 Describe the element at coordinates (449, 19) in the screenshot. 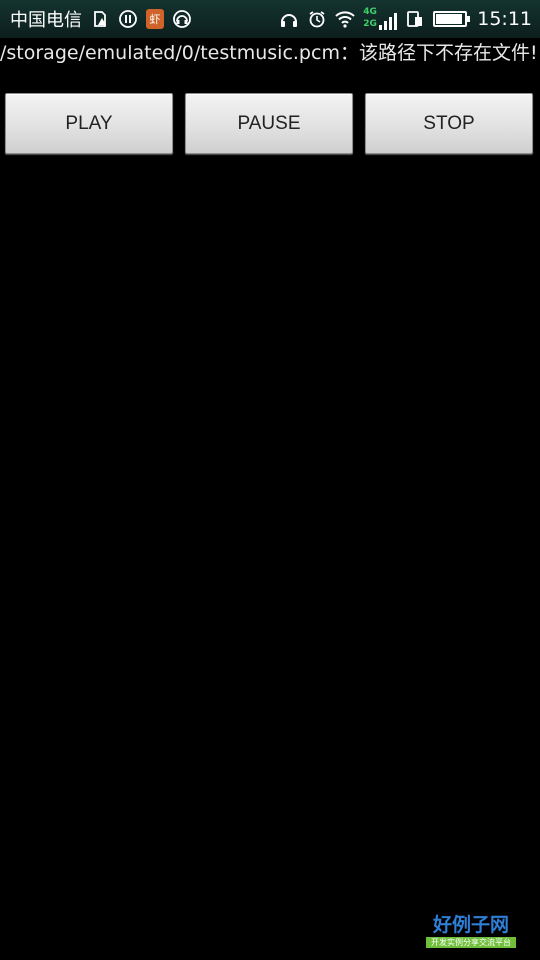

I see `battery-fill` at that location.